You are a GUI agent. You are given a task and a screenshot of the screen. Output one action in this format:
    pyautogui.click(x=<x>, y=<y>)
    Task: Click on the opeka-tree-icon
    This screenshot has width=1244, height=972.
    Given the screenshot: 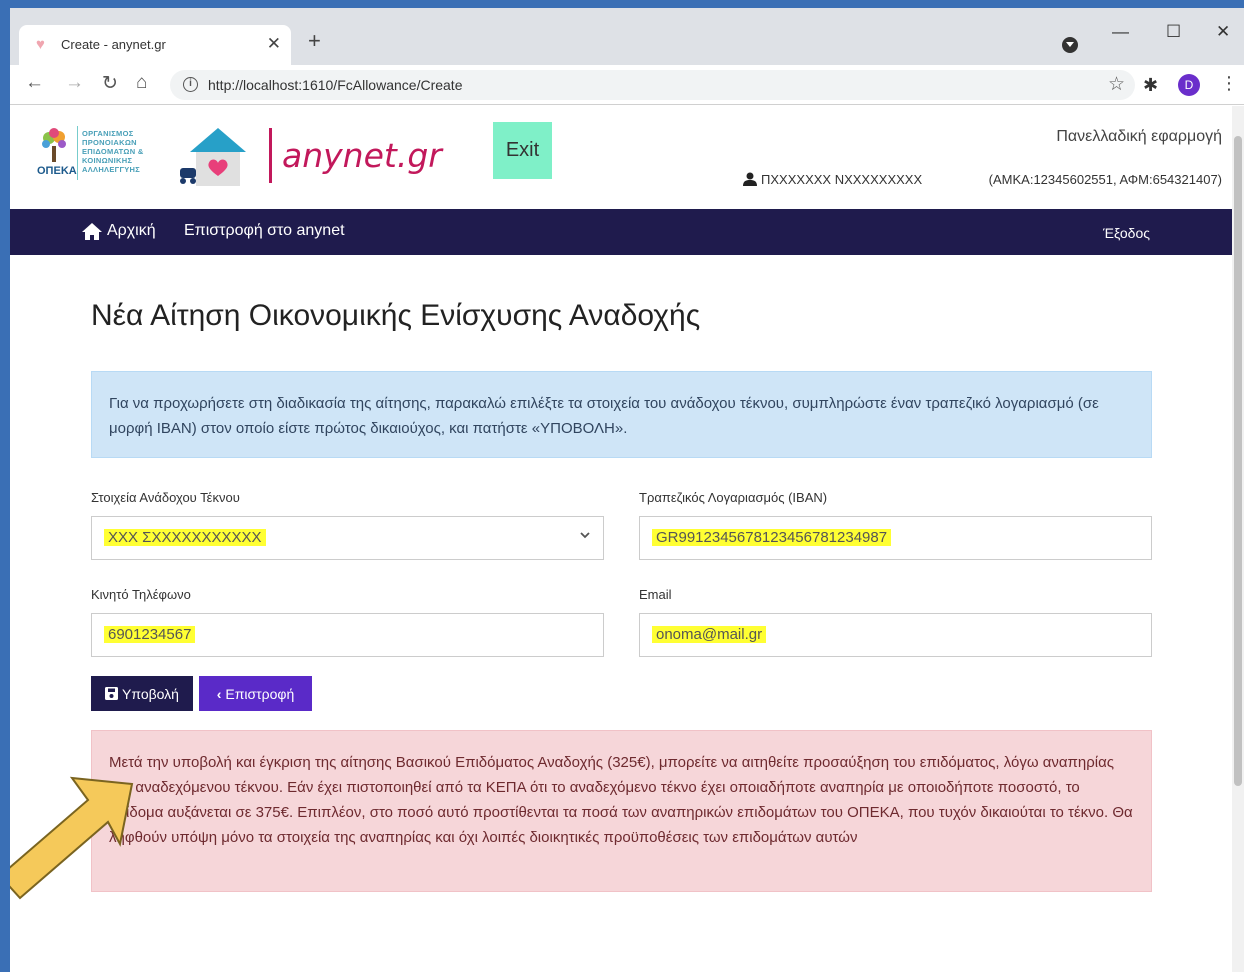 What is the action you would take?
    pyautogui.click(x=54, y=145)
    